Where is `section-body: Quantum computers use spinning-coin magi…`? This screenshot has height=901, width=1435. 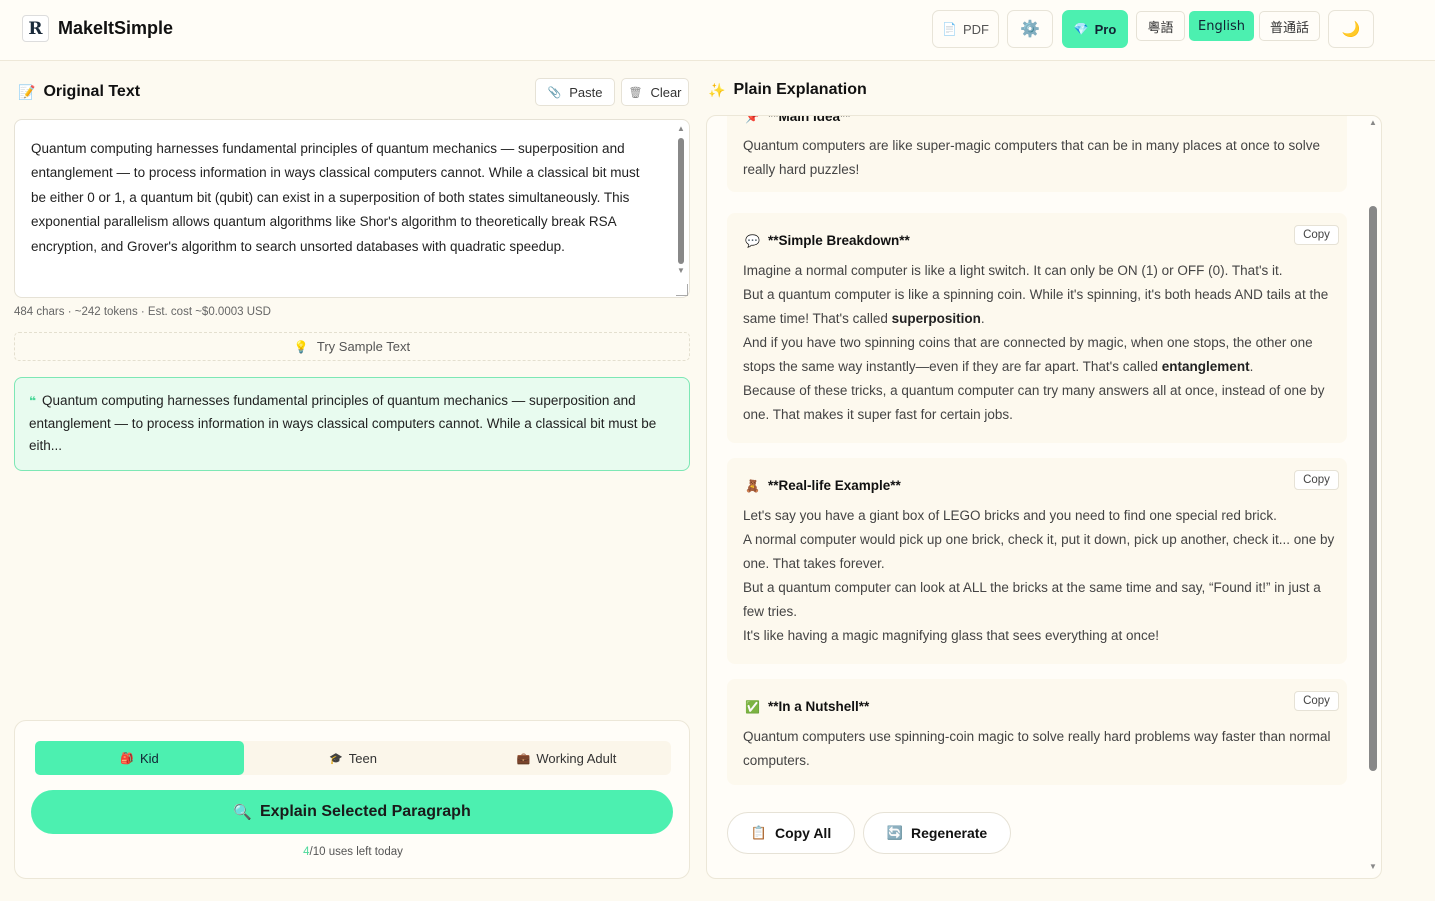
section-body: Quantum computers use spinning-coin magi… is located at coordinates (1037, 748).